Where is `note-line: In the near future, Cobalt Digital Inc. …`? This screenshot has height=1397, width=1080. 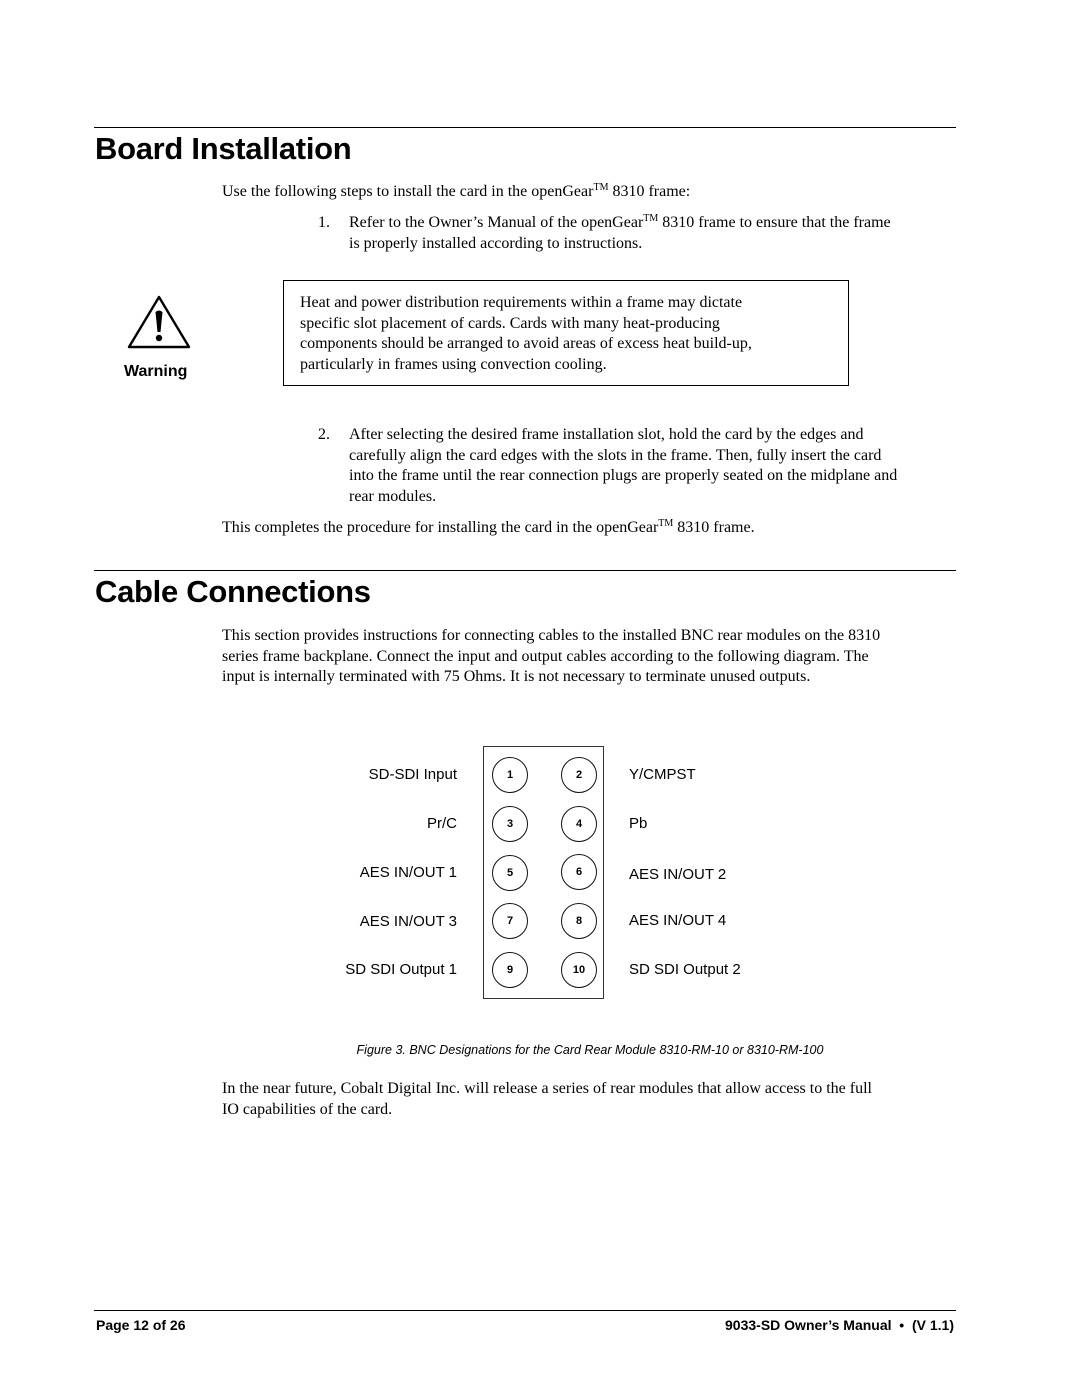 note-line: In the near future, Cobalt Digital Inc. … is located at coordinates (547, 1088).